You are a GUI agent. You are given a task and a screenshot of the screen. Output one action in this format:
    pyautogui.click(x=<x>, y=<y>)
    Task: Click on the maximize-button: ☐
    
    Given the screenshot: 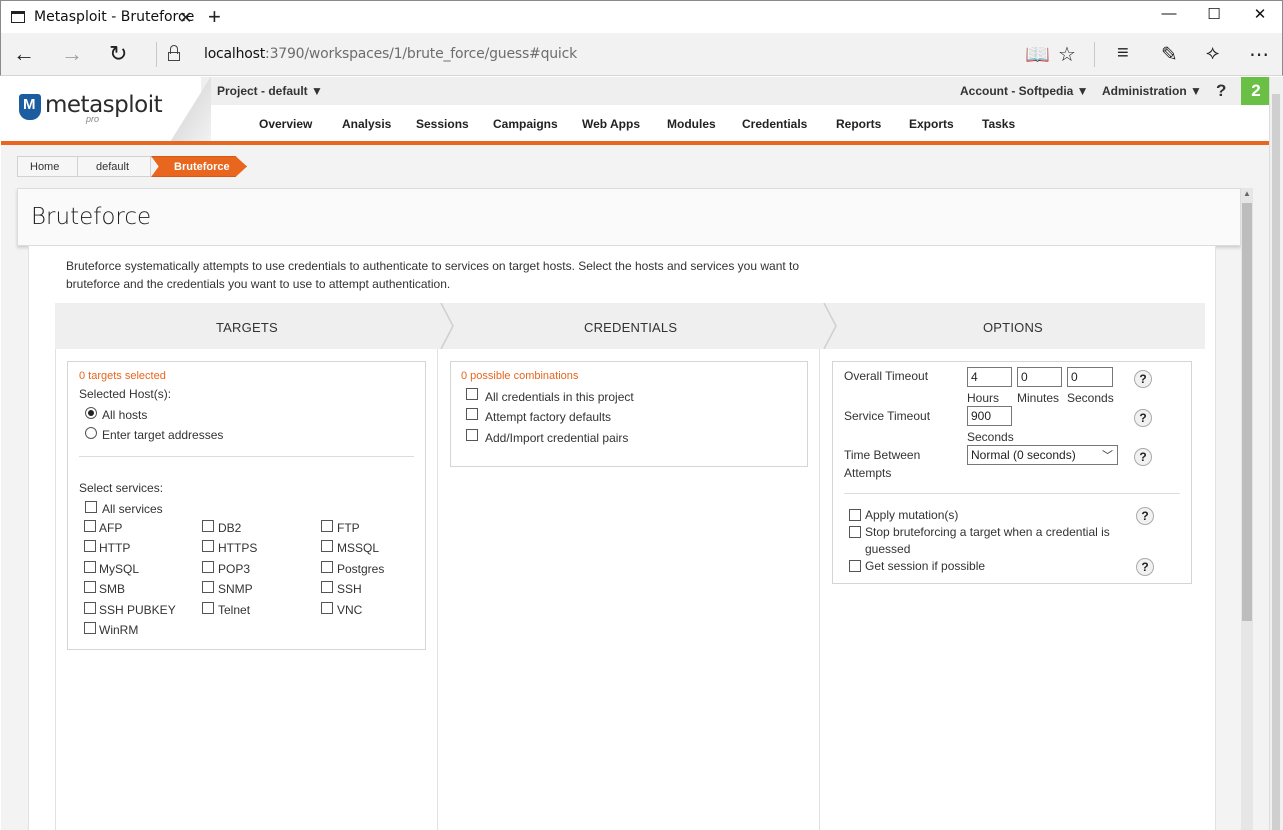 What is the action you would take?
    pyautogui.click(x=1214, y=17)
    